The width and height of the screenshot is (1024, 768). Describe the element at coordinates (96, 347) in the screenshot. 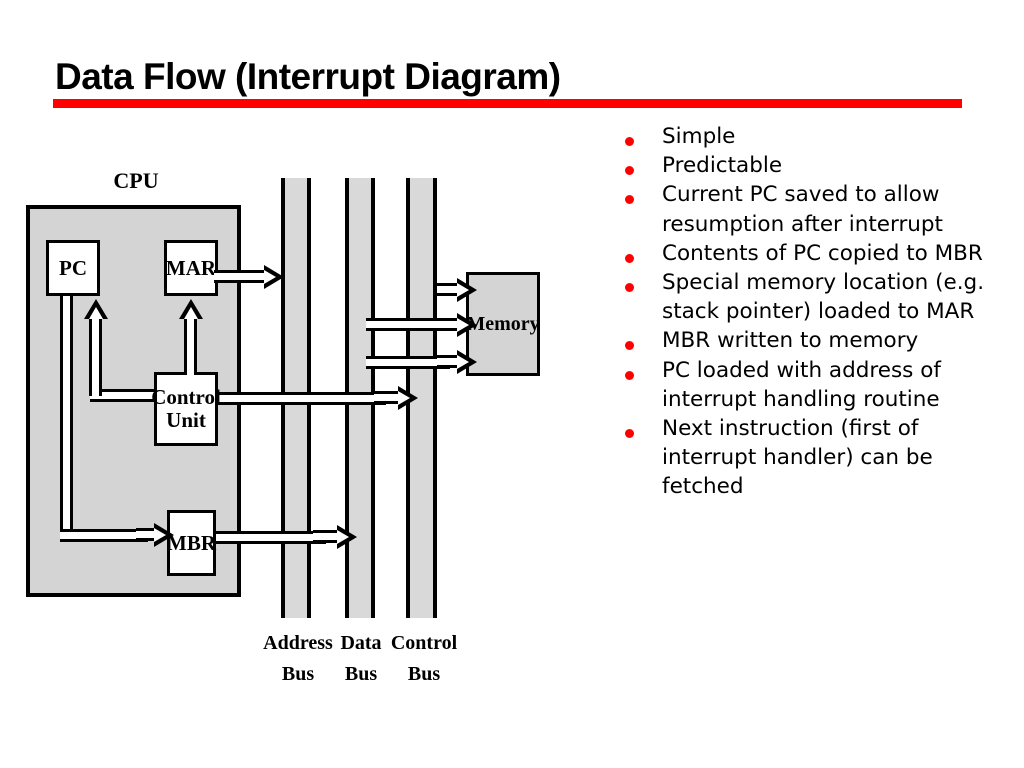

I see `control-unit-to-pc-arrow` at that location.